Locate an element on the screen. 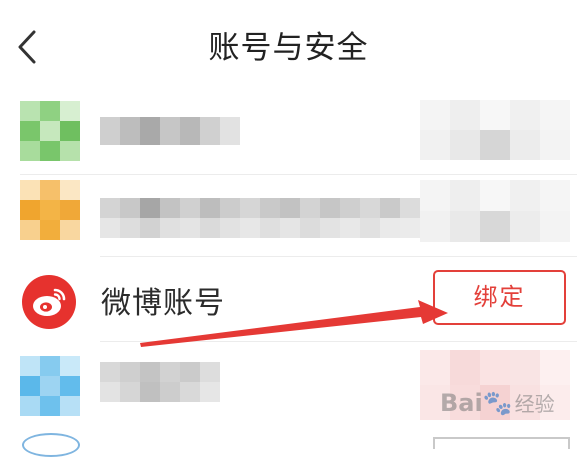 This screenshot has width=577, height=457. watermark: Bai🐾 经验 is located at coordinates (497, 403).